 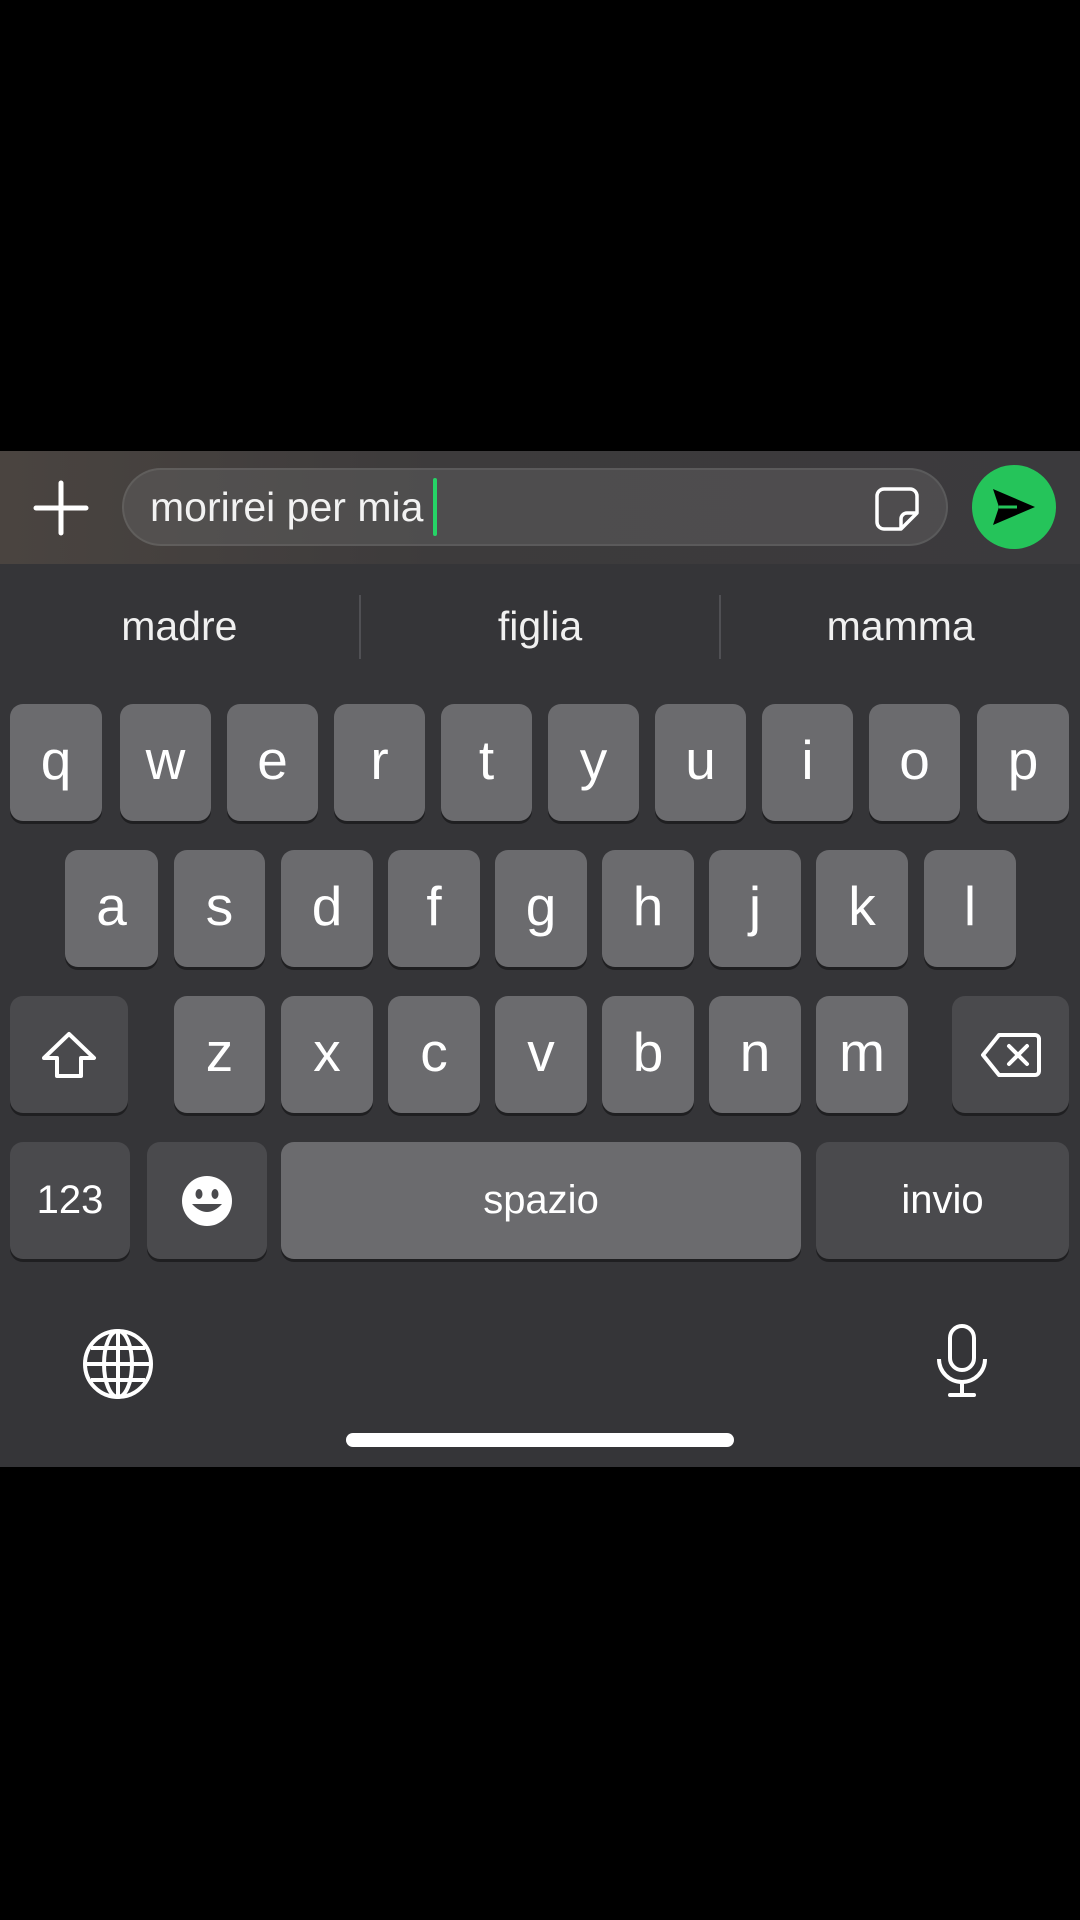 I want to click on key-z: z, so click(x=219, y=1054).